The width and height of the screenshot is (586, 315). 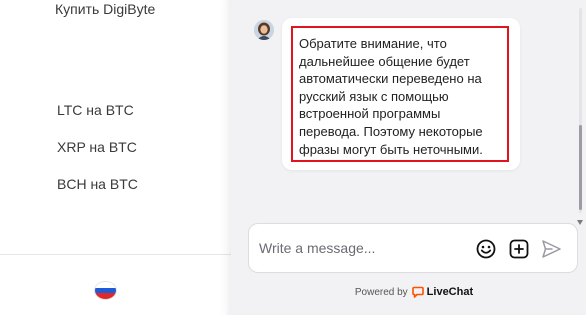 I want to click on nav-link-xrp-btc: XRP на BTC, so click(x=97, y=147).